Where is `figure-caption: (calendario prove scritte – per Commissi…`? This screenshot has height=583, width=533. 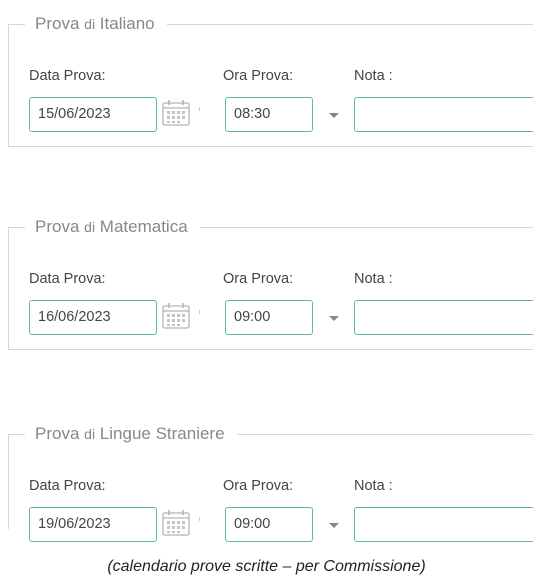 figure-caption: (calendario prove scritte – per Commissi… is located at coordinates (266, 566).